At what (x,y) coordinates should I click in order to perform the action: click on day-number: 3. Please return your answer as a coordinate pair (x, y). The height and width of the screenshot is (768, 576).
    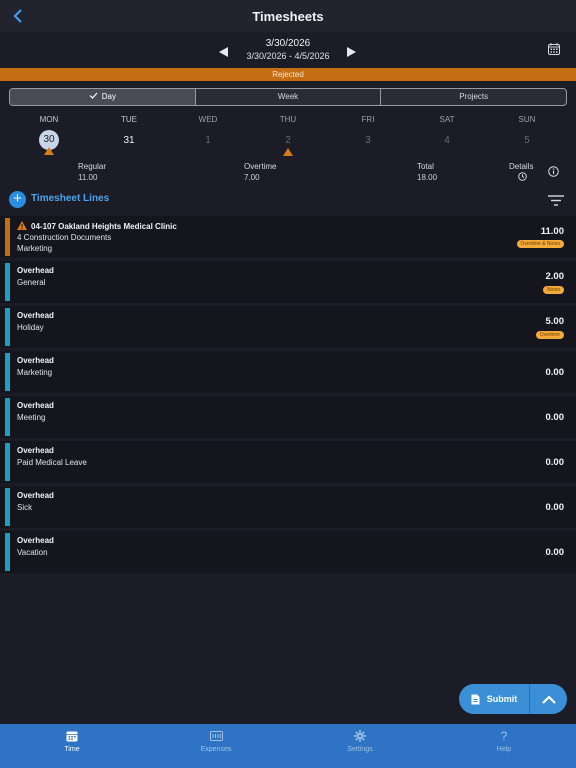
    Looking at the image, I should click on (368, 140).